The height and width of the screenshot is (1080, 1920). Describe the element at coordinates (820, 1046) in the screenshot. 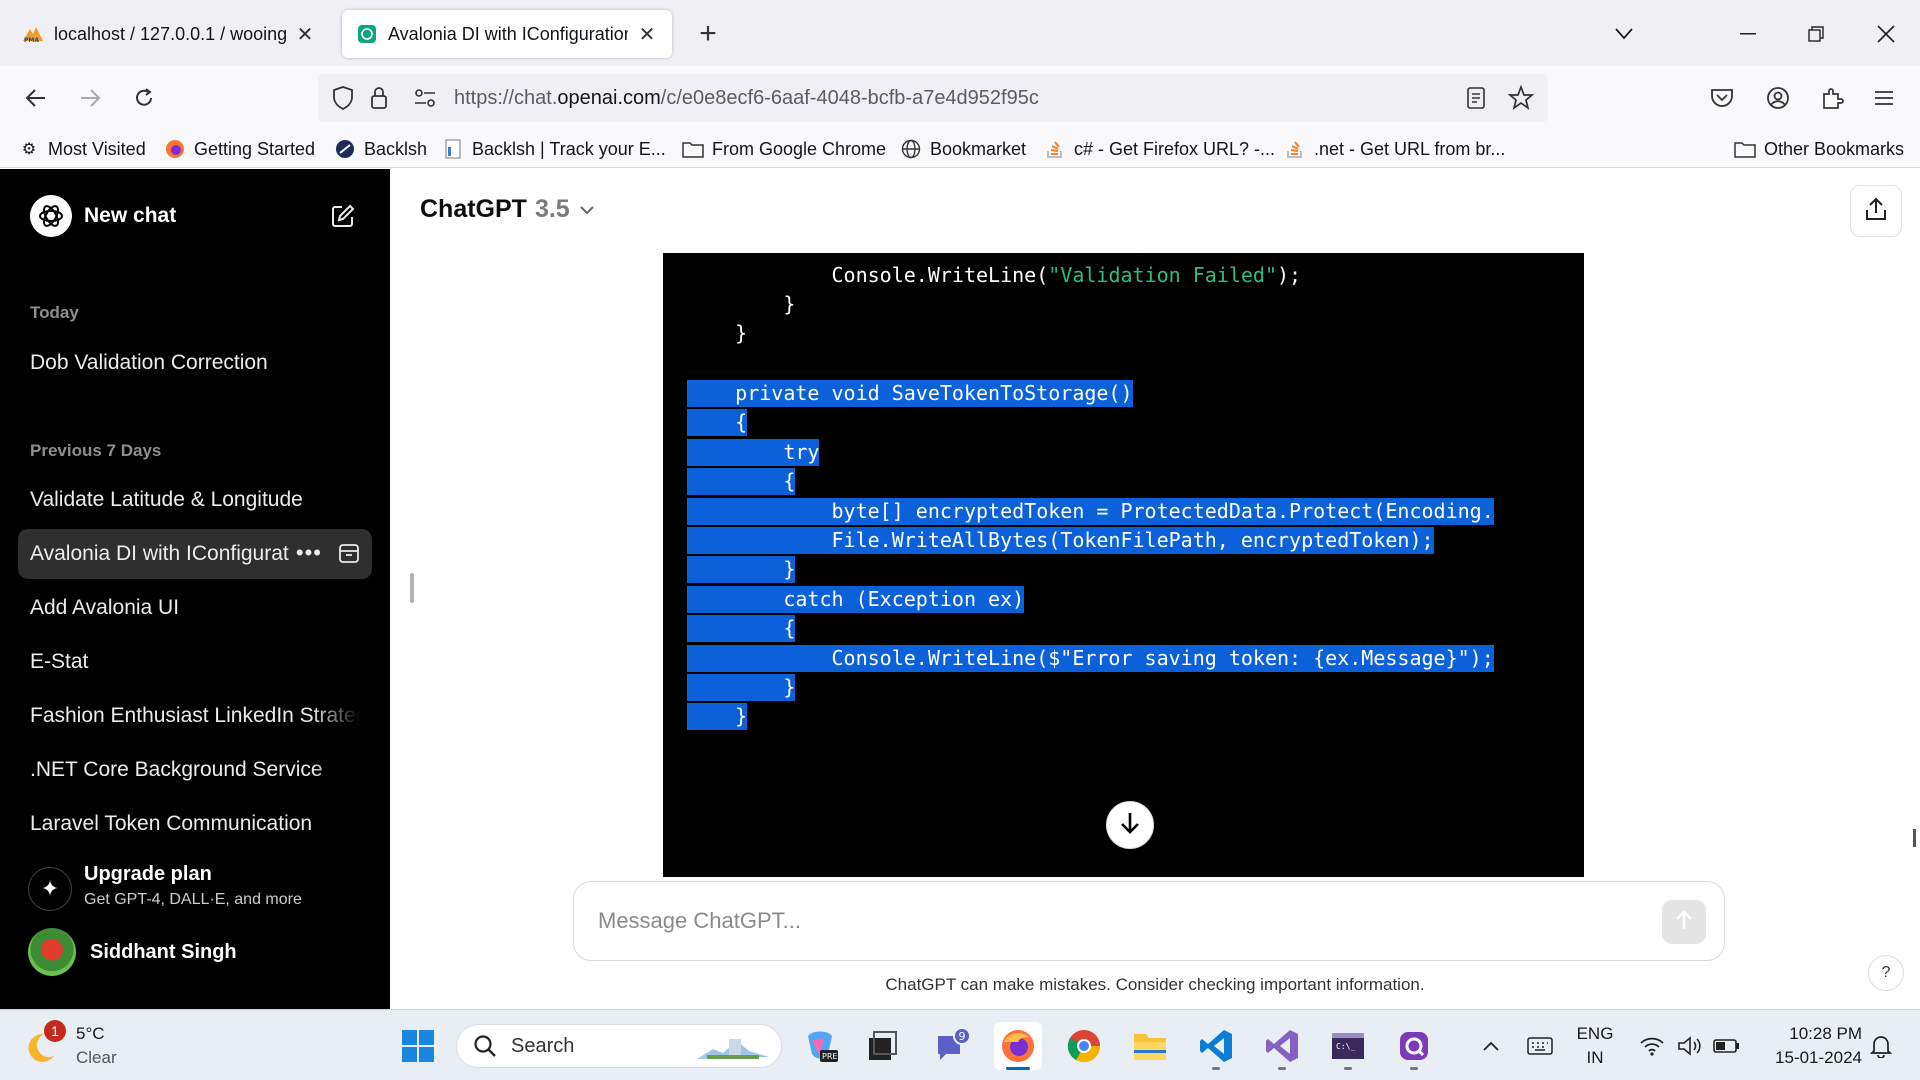

I see `copilot-icon: PRE` at that location.